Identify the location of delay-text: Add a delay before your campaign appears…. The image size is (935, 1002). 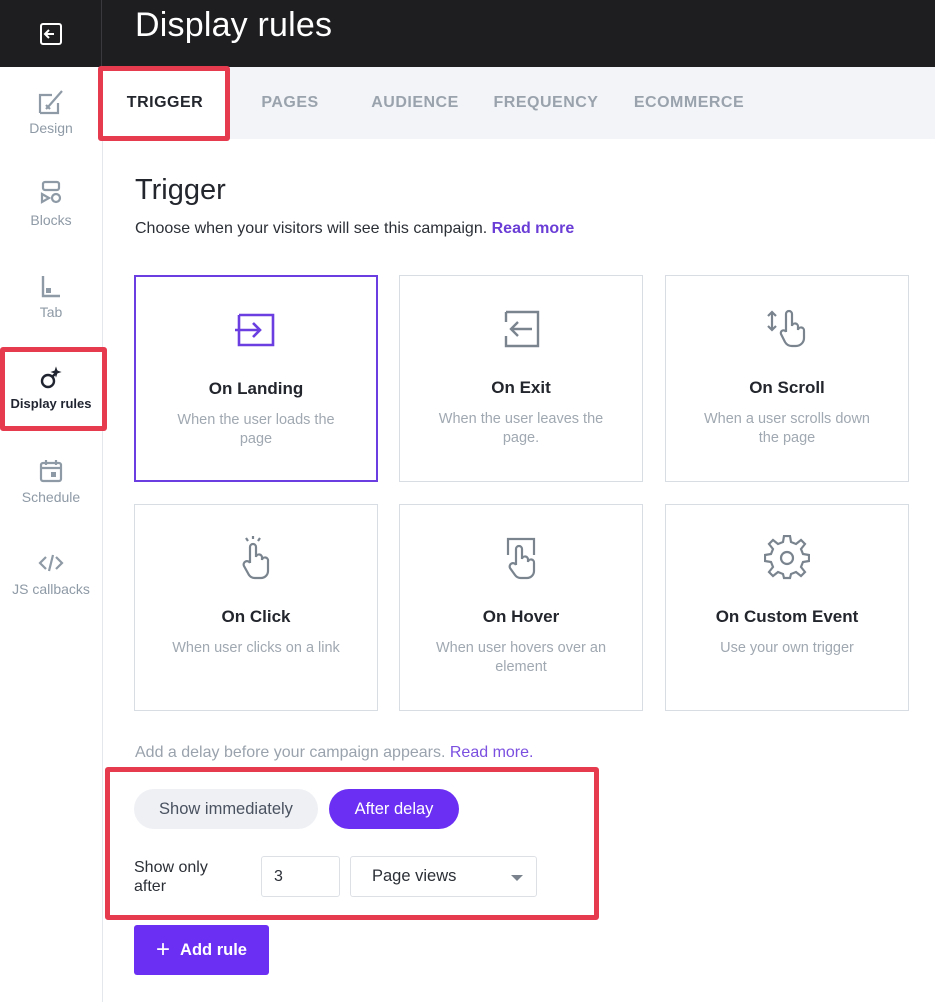
(290, 752).